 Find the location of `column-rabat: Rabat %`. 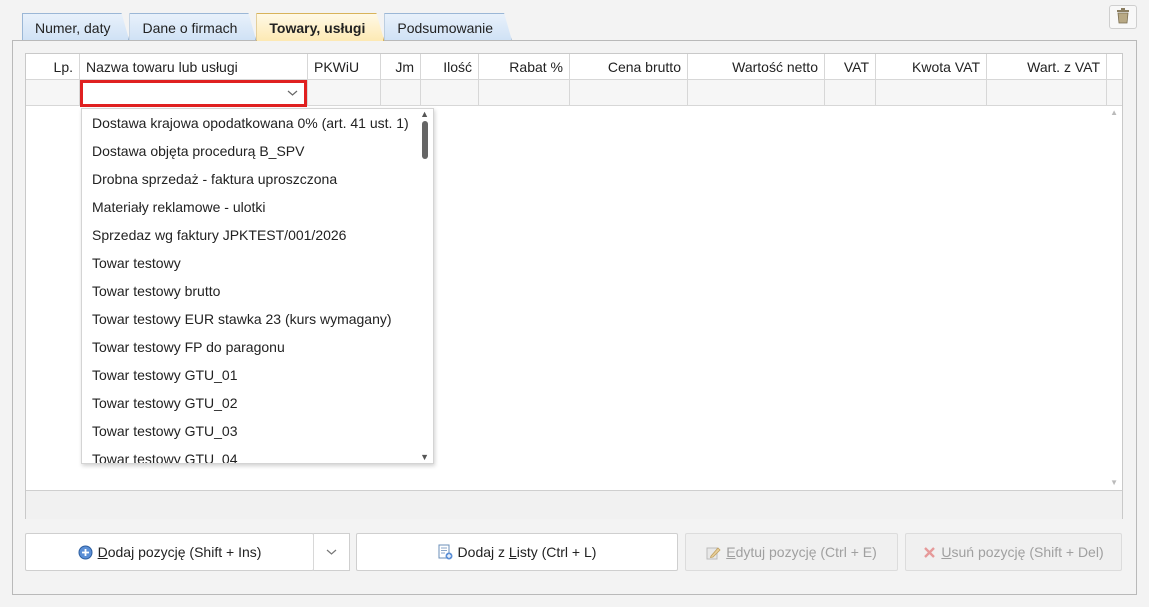

column-rabat: Rabat % is located at coordinates (524, 66).